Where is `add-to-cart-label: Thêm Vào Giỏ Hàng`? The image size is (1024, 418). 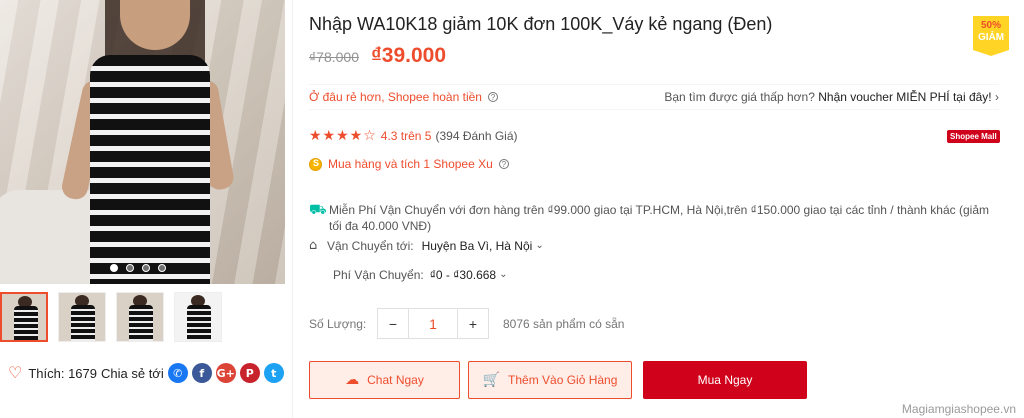 add-to-cart-label: Thêm Vào Giỏ Hàng is located at coordinates (563, 380).